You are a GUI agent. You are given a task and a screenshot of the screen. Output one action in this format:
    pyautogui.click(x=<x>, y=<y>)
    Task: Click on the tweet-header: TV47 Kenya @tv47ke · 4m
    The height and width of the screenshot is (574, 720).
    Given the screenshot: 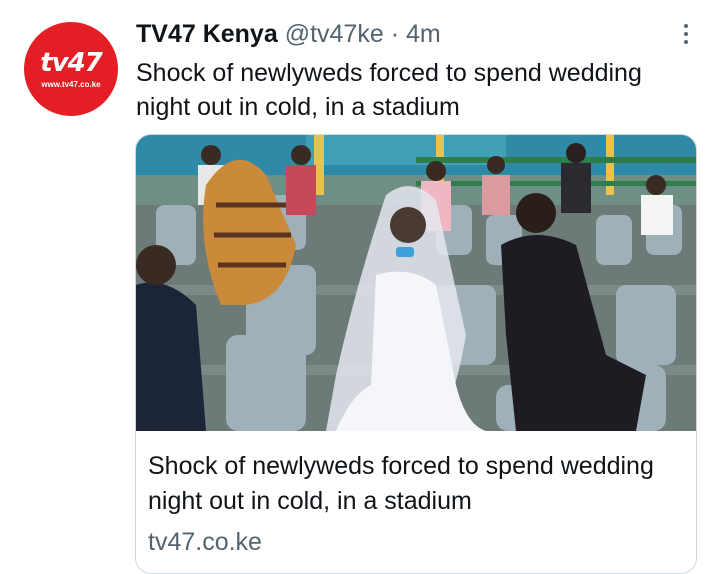 What is the action you would take?
    pyautogui.click(x=288, y=34)
    